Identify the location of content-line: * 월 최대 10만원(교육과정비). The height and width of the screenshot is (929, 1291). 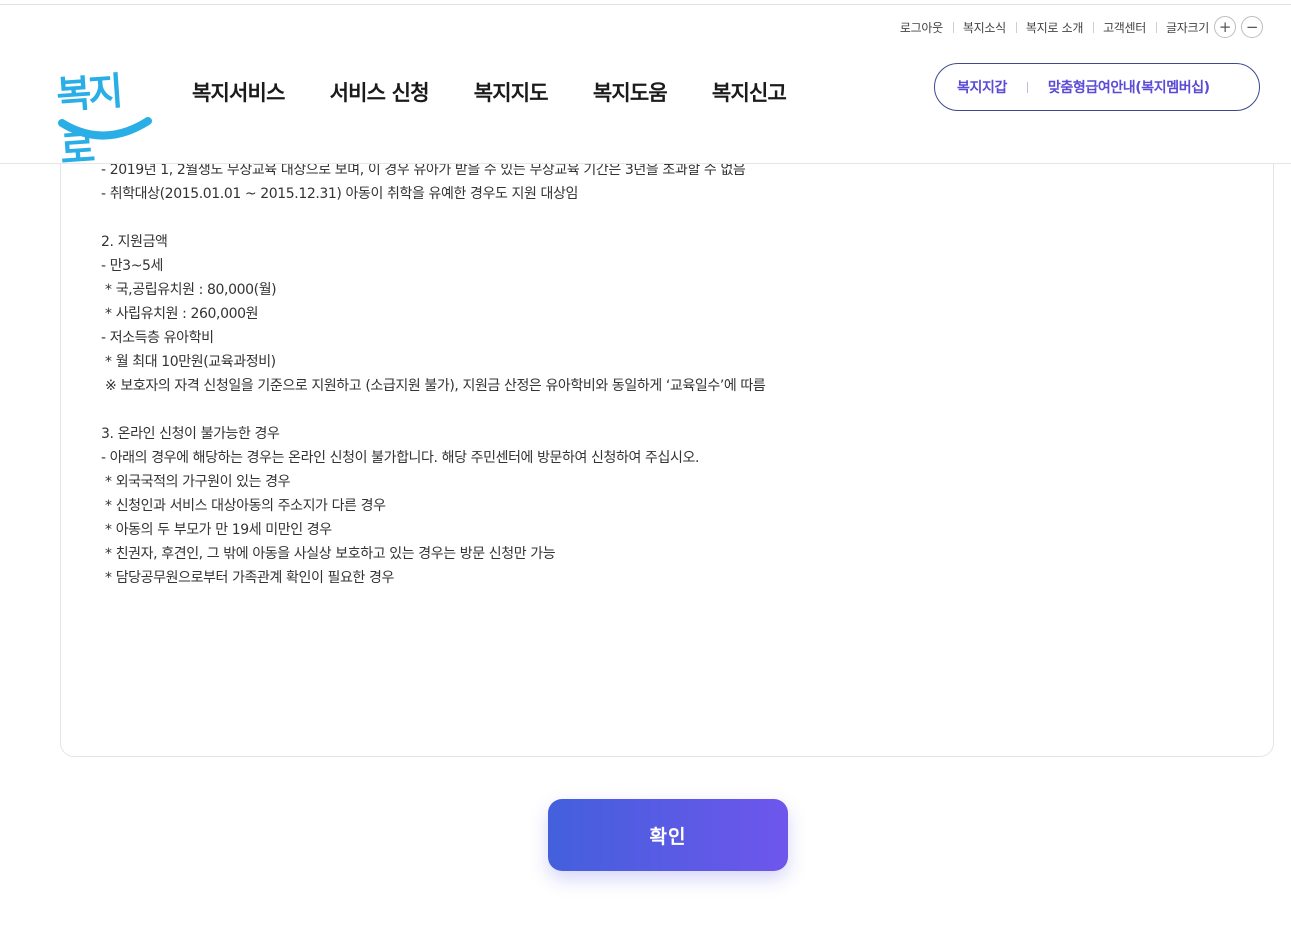
(188, 362).